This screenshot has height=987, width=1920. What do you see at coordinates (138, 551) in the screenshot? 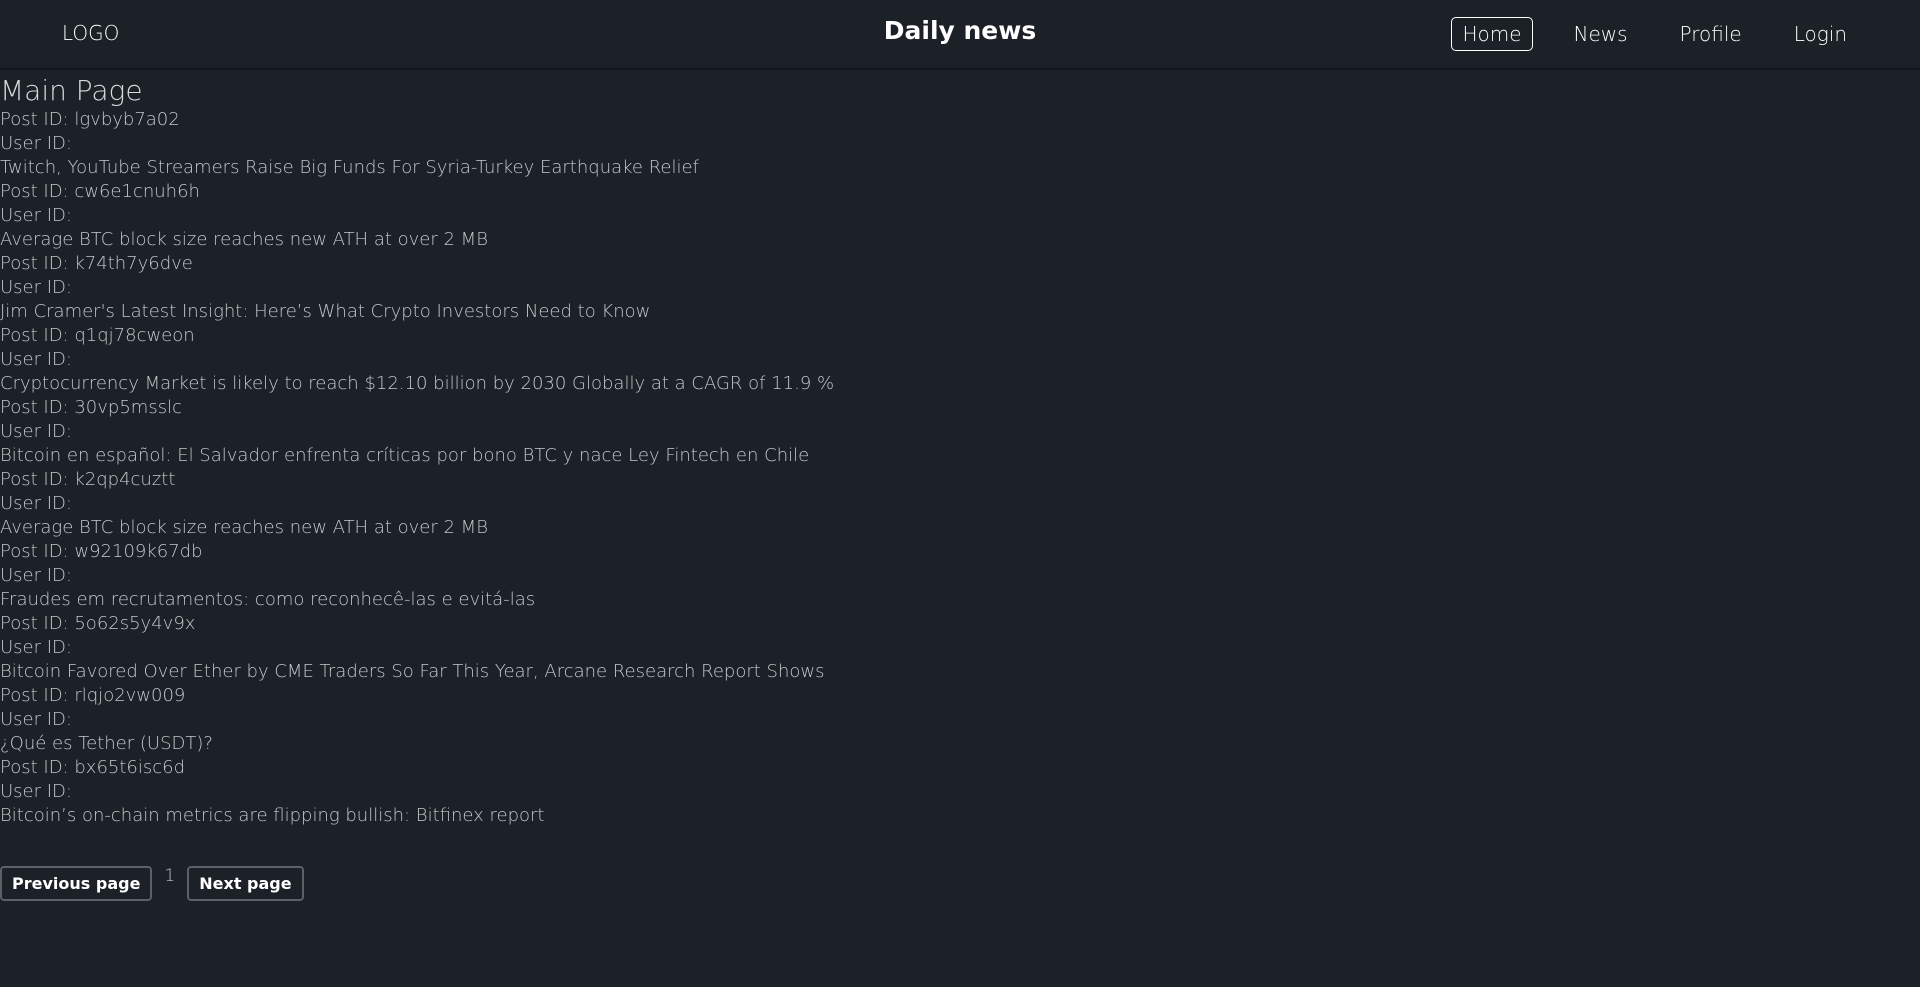
I see `post-id-value: w92109k67db` at bounding box center [138, 551].